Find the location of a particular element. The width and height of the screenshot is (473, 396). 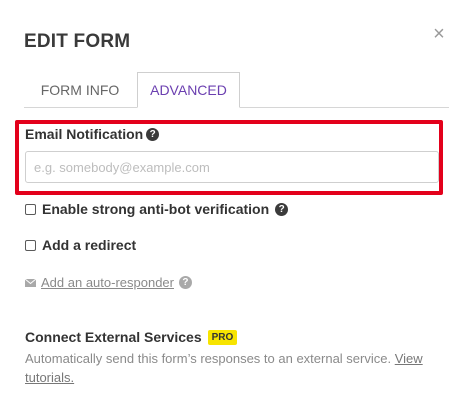

external-services-title: Connect External Services is located at coordinates (113, 337).